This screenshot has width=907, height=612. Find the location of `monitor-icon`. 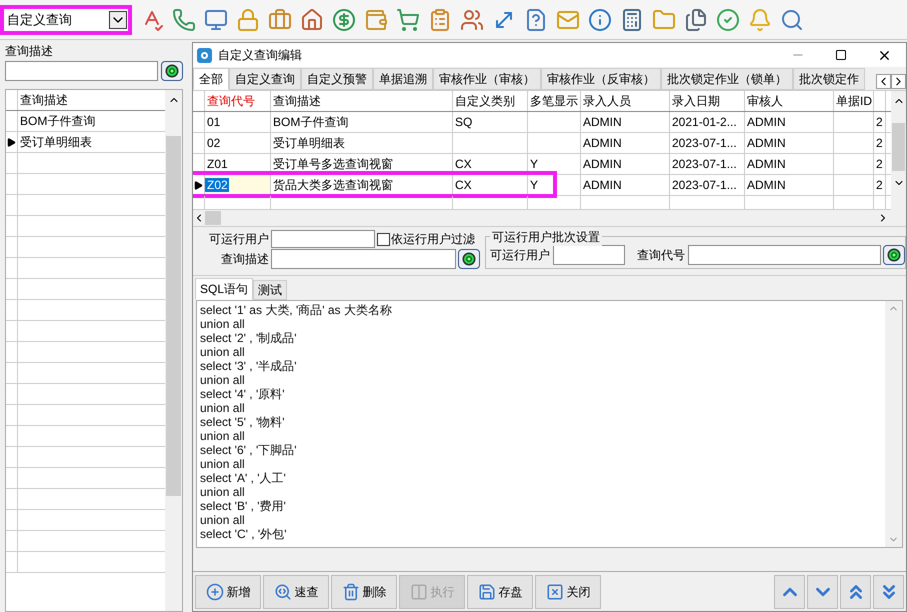

monitor-icon is located at coordinates (216, 20).